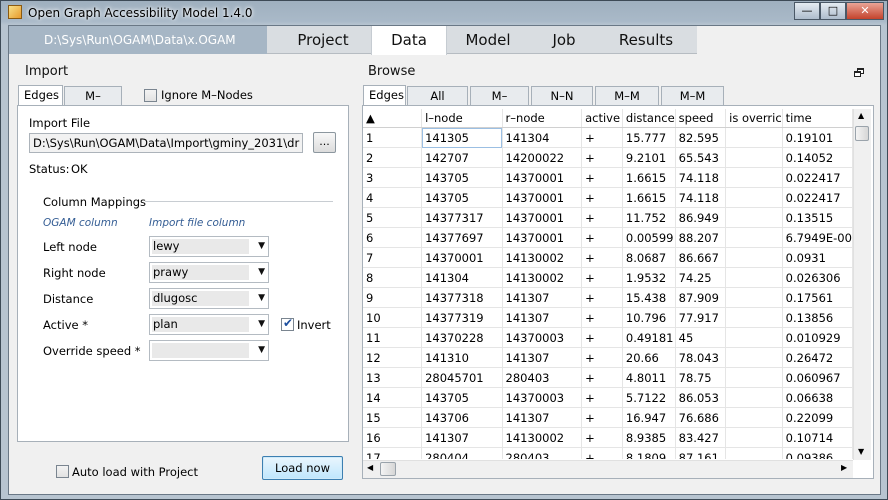 Image resolution: width=888 pixels, height=500 pixels. I want to click on minimize-button: —, so click(807, 11).